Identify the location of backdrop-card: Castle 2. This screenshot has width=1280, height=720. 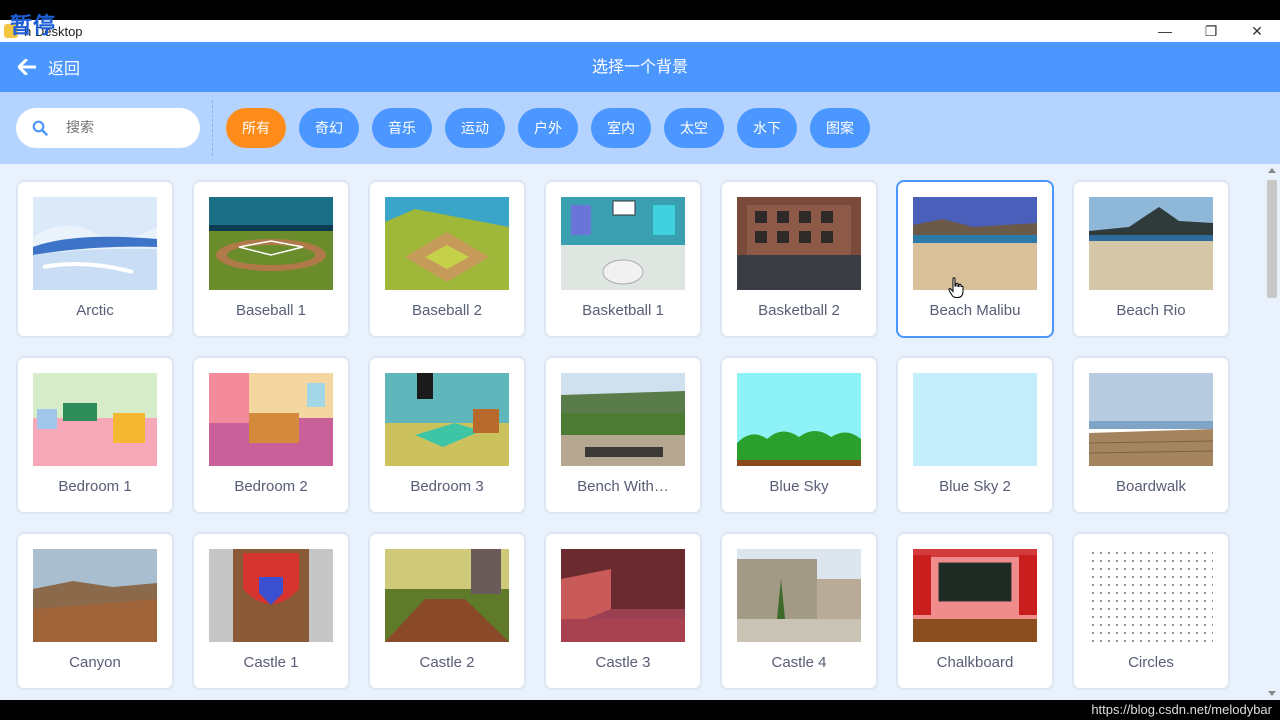
(447, 611).